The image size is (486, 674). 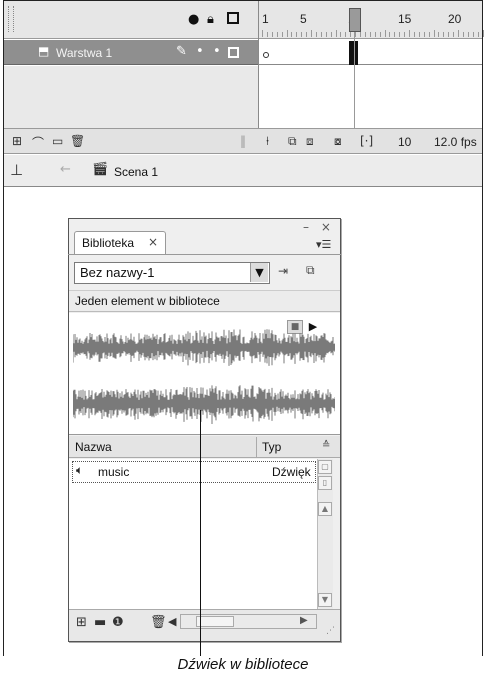 What do you see at coordinates (243, 664) in the screenshot?
I see `caption: Dźwiek w bibliotece` at bounding box center [243, 664].